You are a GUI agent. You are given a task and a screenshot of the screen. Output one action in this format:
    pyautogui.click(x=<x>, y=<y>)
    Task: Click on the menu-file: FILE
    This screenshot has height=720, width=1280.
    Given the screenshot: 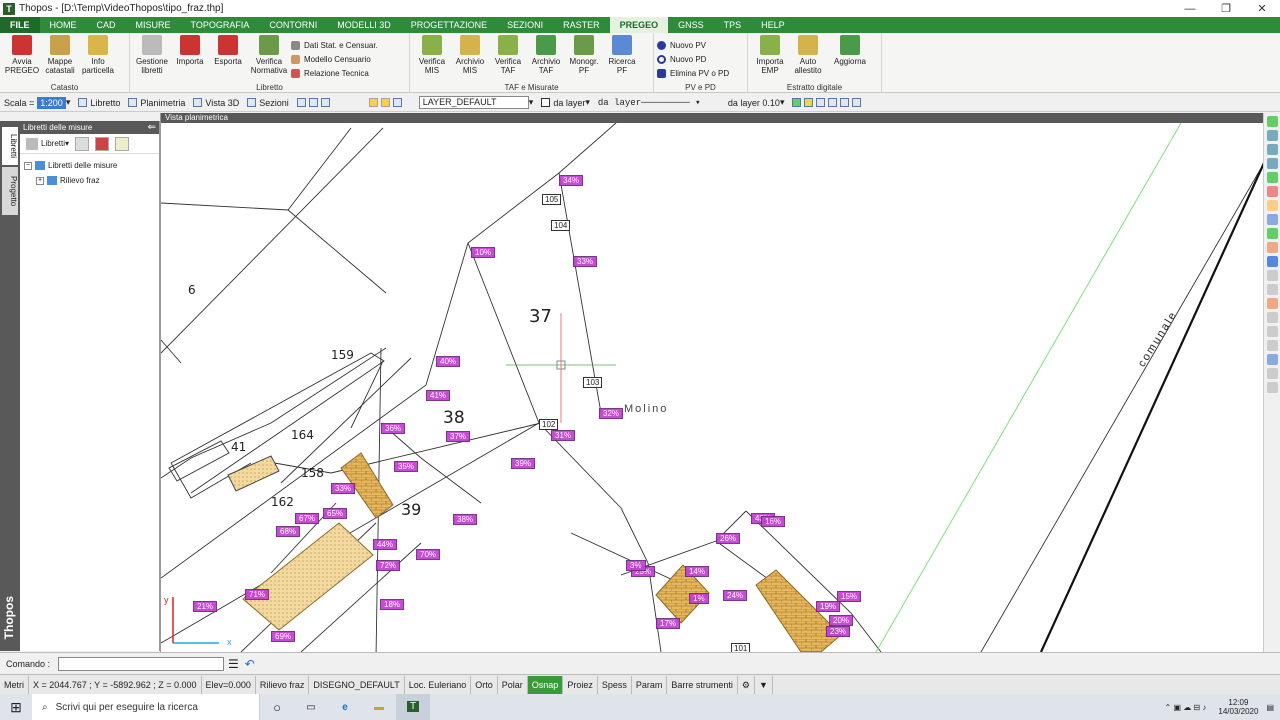 What is the action you would take?
    pyautogui.click(x=20, y=25)
    